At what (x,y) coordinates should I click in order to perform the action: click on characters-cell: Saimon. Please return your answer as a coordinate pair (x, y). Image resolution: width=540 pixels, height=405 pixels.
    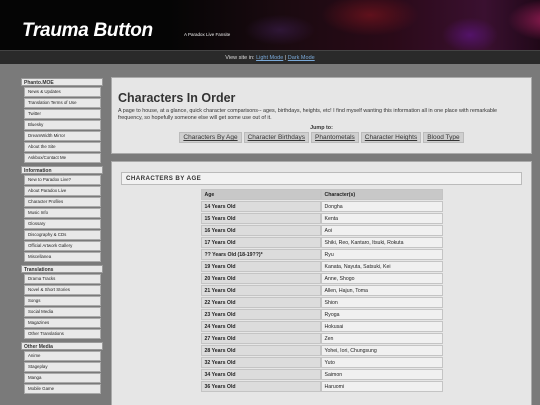
    Looking at the image, I should click on (381, 374).